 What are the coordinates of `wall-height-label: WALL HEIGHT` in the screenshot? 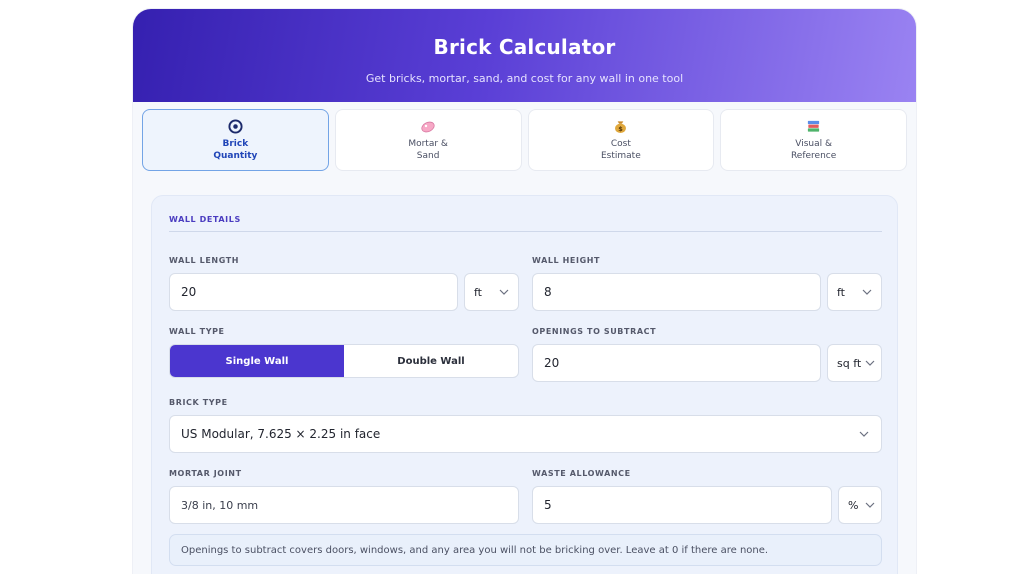 It's located at (566, 260).